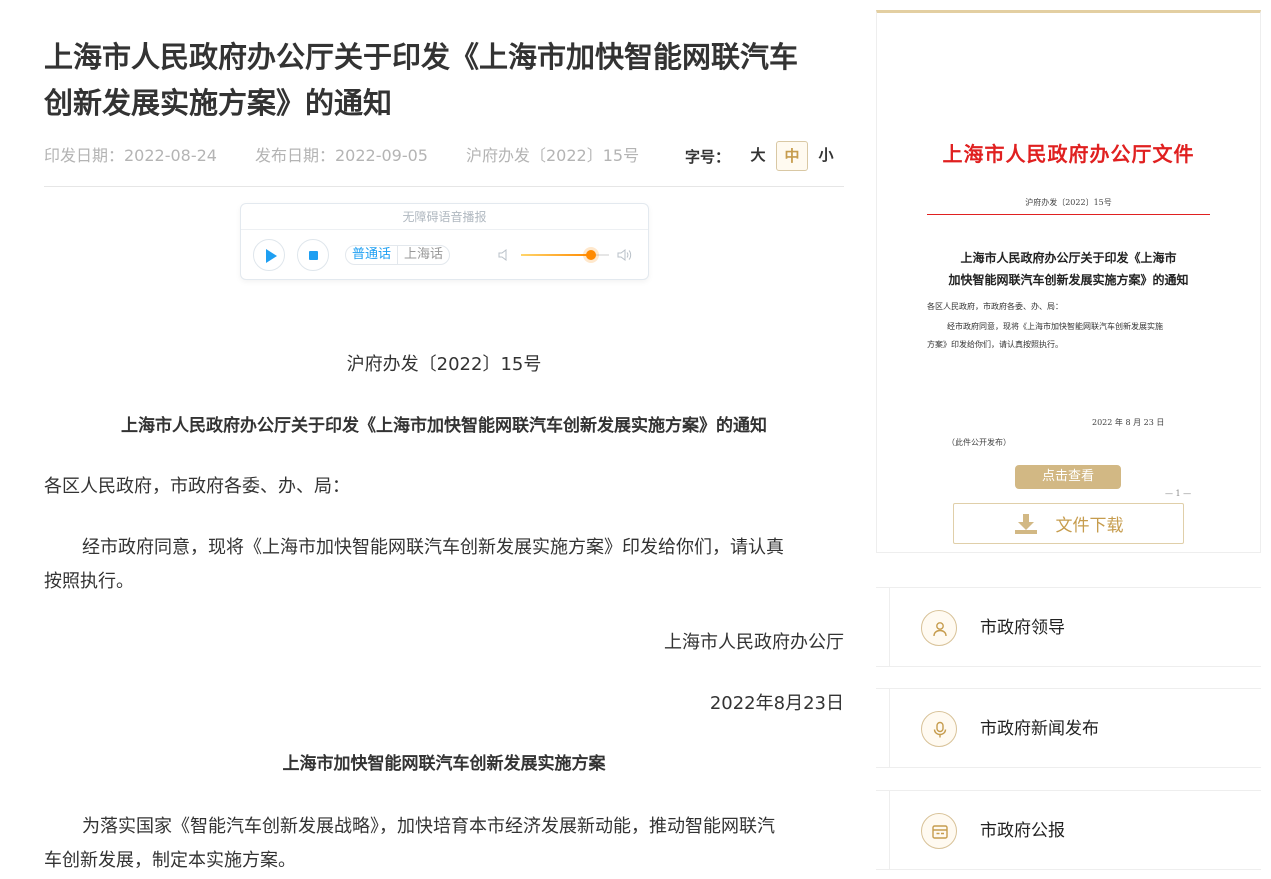 This screenshot has width=1271, height=879. Describe the element at coordinates (1022, 628) in the screenshot. I see `sidebar-item-label: 市政府领导` at that location.